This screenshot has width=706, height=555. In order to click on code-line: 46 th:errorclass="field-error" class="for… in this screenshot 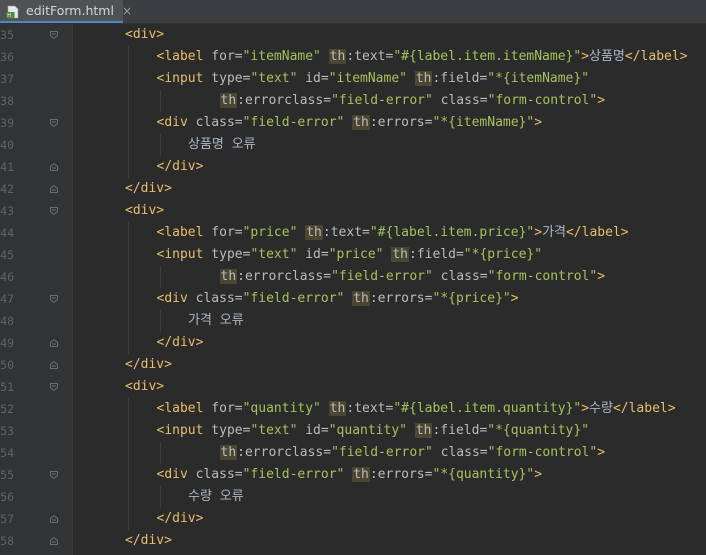, I will do `click(353, 277)`.